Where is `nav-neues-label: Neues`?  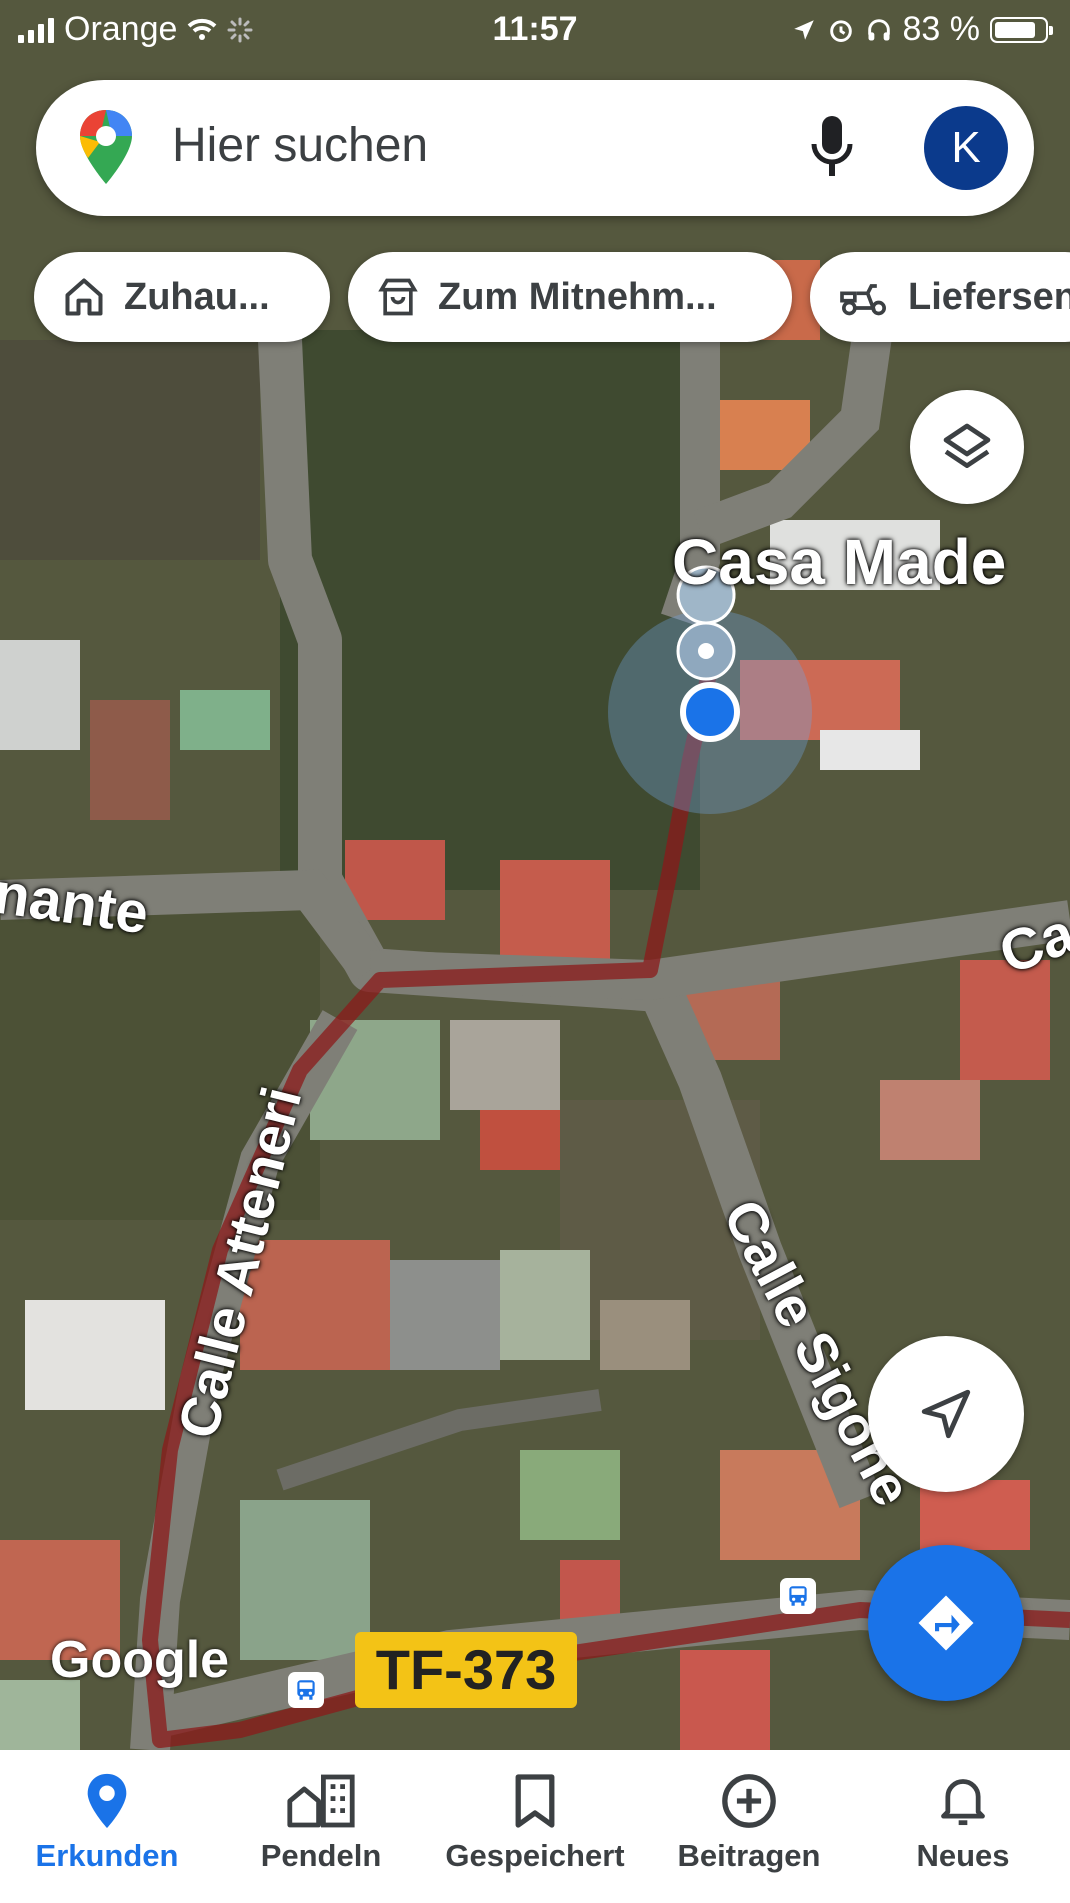 nav-neues-label: Neues is located at coordinates (963, 1855).